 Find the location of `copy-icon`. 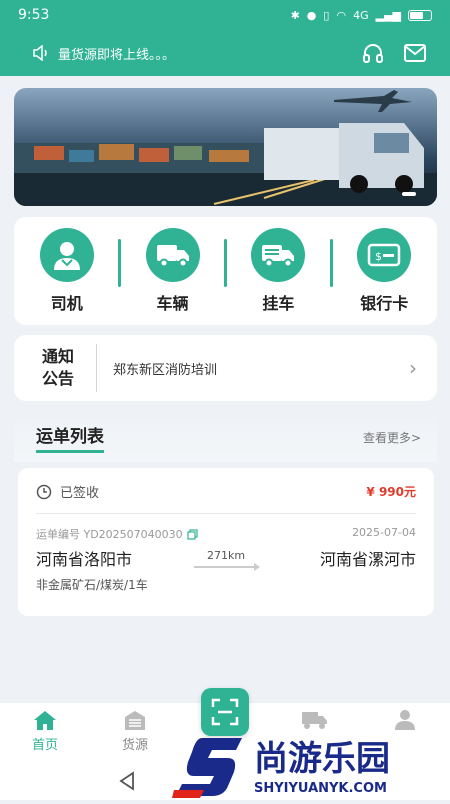

copy-icon is located at coordinates (192, 534).